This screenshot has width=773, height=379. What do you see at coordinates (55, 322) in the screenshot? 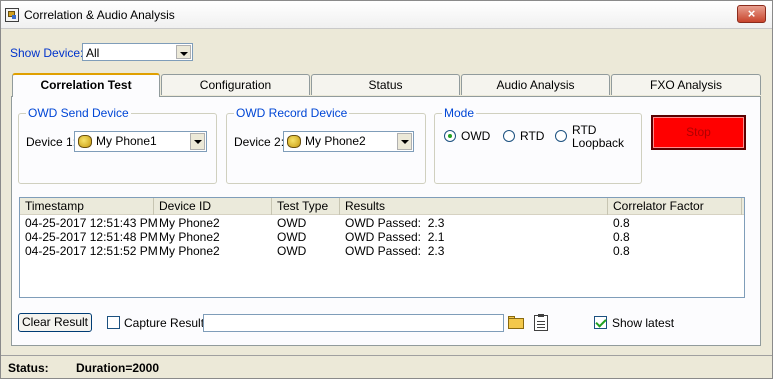
I see `clear-result-button: Clear Result` at bounding box center [55, 322].